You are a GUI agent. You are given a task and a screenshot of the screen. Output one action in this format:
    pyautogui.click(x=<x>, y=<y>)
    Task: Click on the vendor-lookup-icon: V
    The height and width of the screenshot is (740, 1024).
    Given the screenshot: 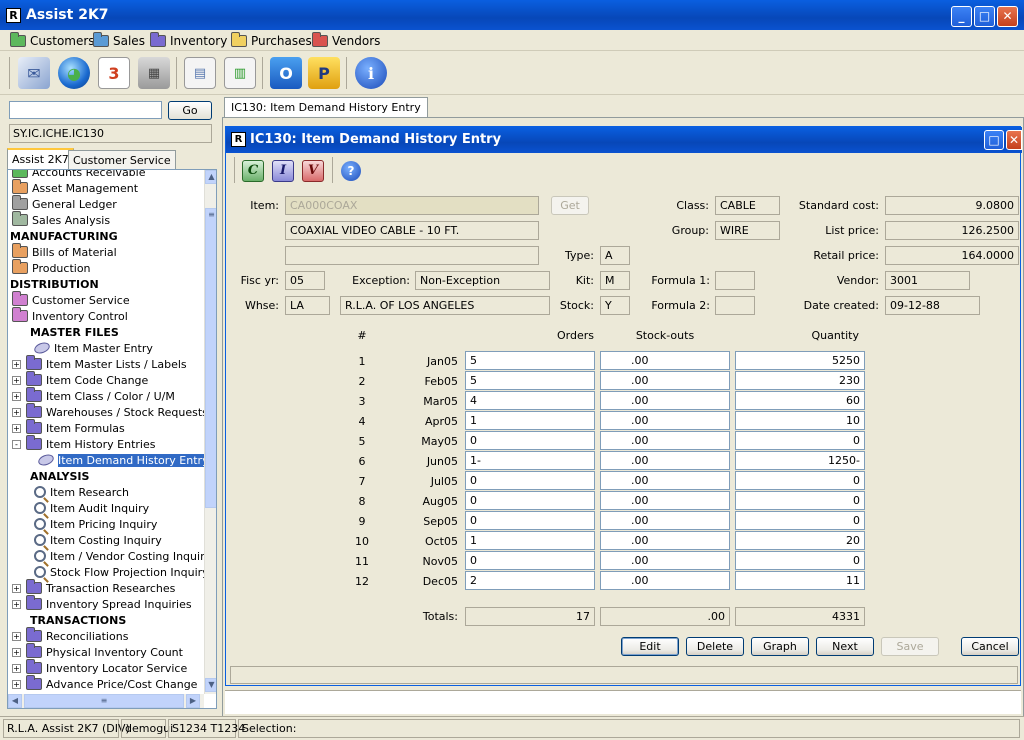 What is the action you would take?
    pyautogui.click(x=313, y=171)
    